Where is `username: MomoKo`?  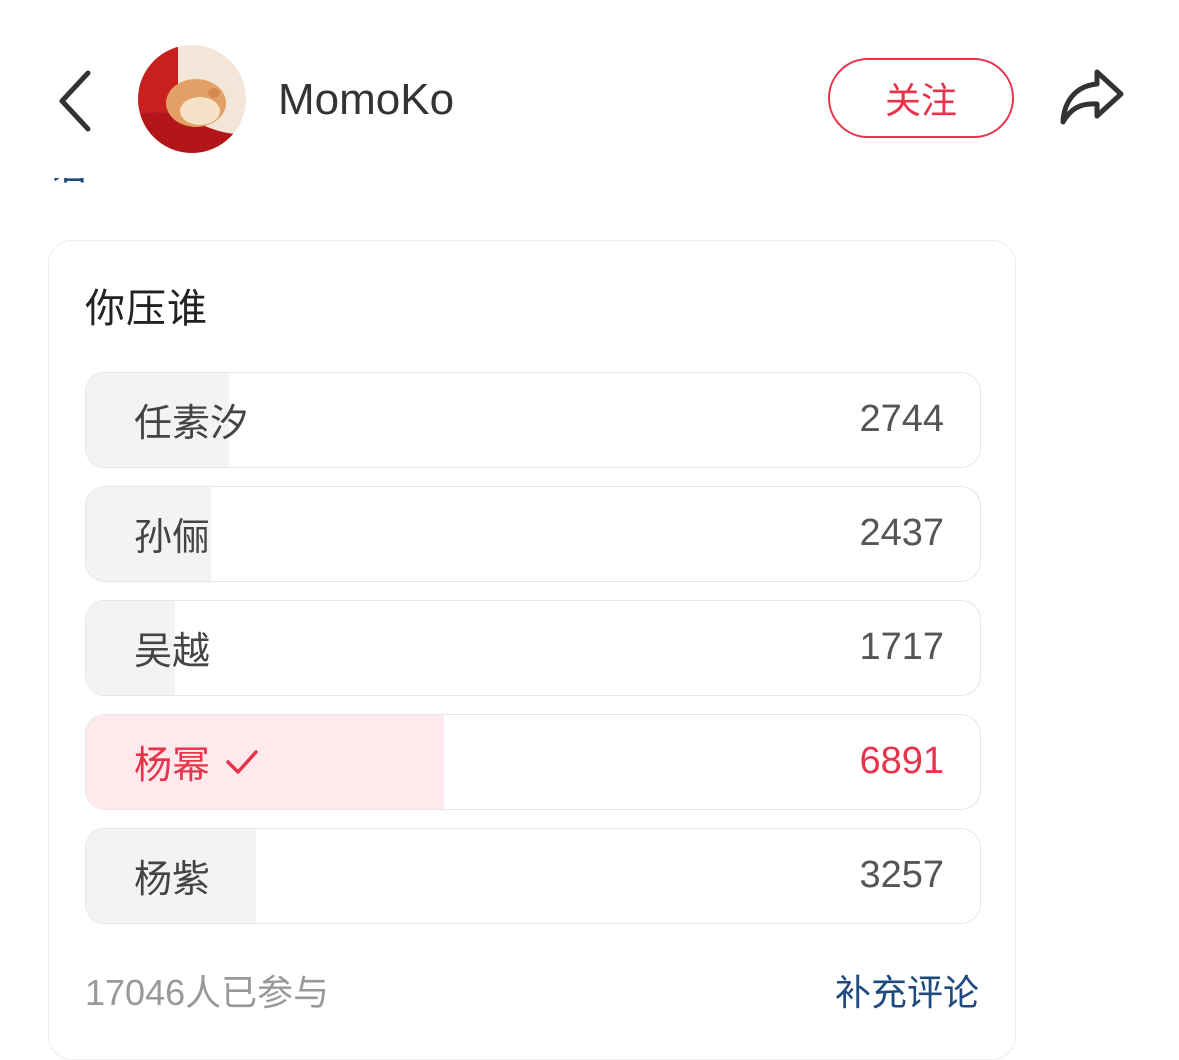
username: MomoKo is located at coordinates (366, 100).